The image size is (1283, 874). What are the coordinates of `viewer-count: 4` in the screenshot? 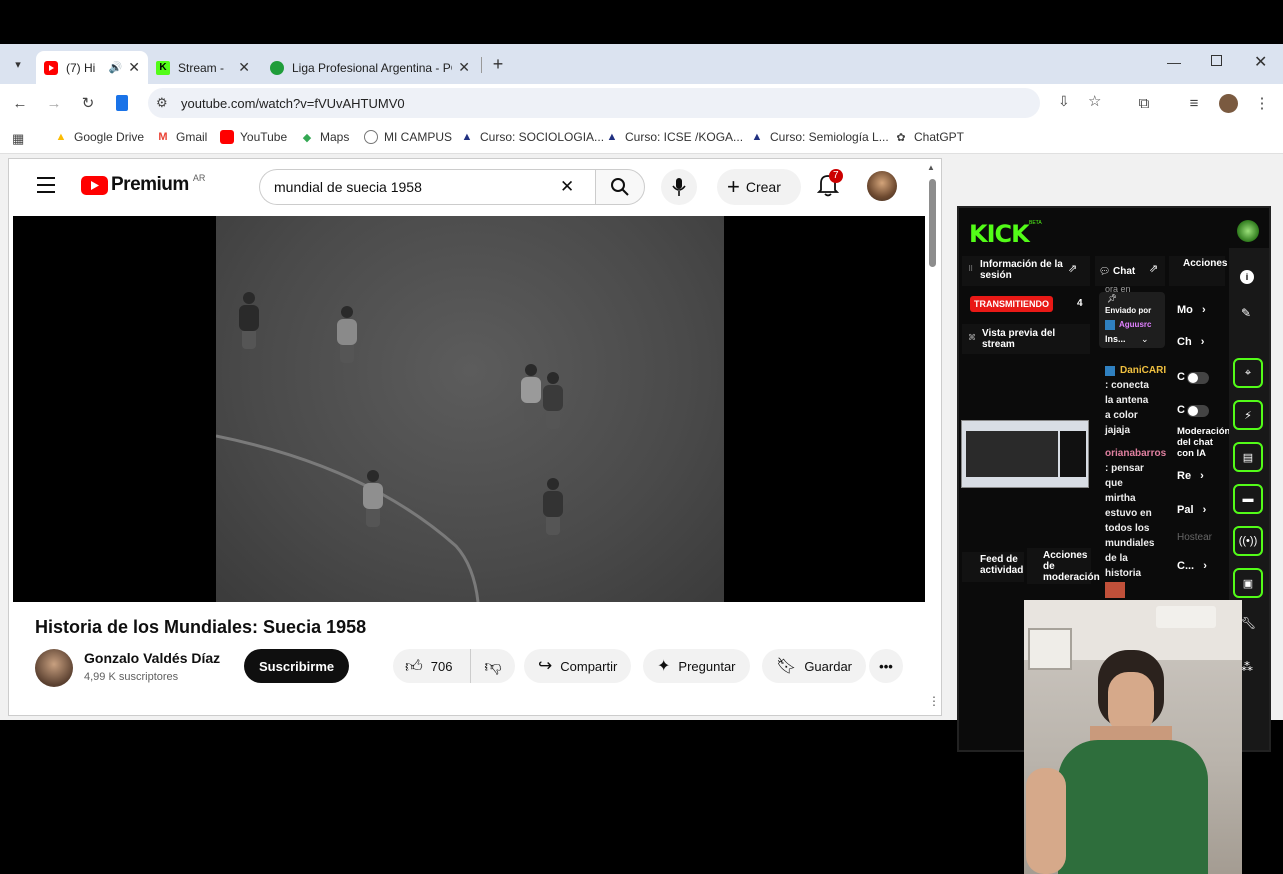 It's located at (1080, 303).